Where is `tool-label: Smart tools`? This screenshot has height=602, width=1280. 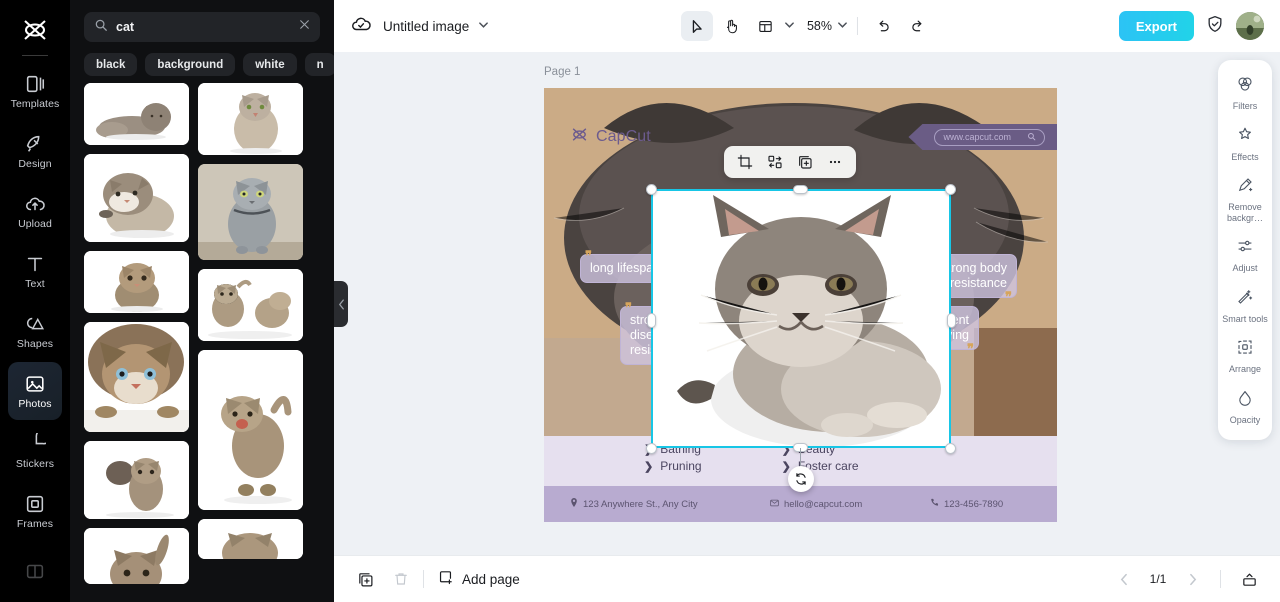 tool-label: Smart tools is located at coordinates (1245, 318).